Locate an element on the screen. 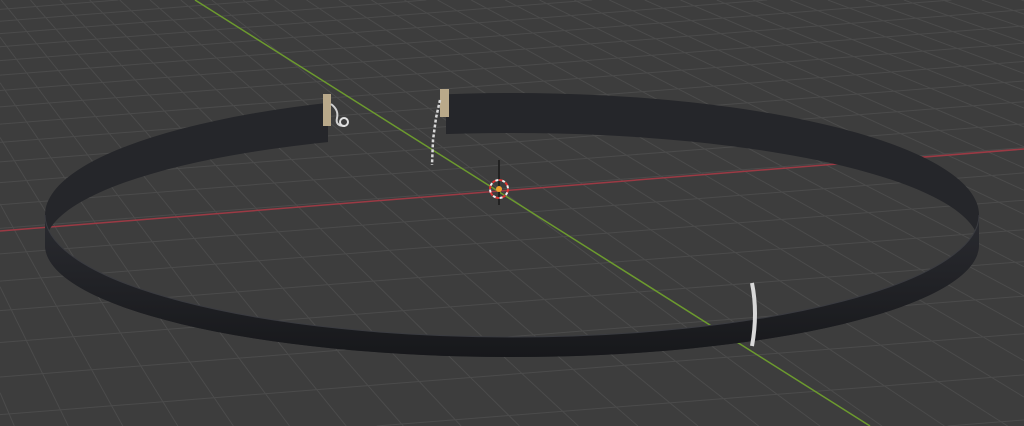 Image resolution: width=1024 pixels, height=426 pixels. clasp-left is located at coordinates (336, 110).